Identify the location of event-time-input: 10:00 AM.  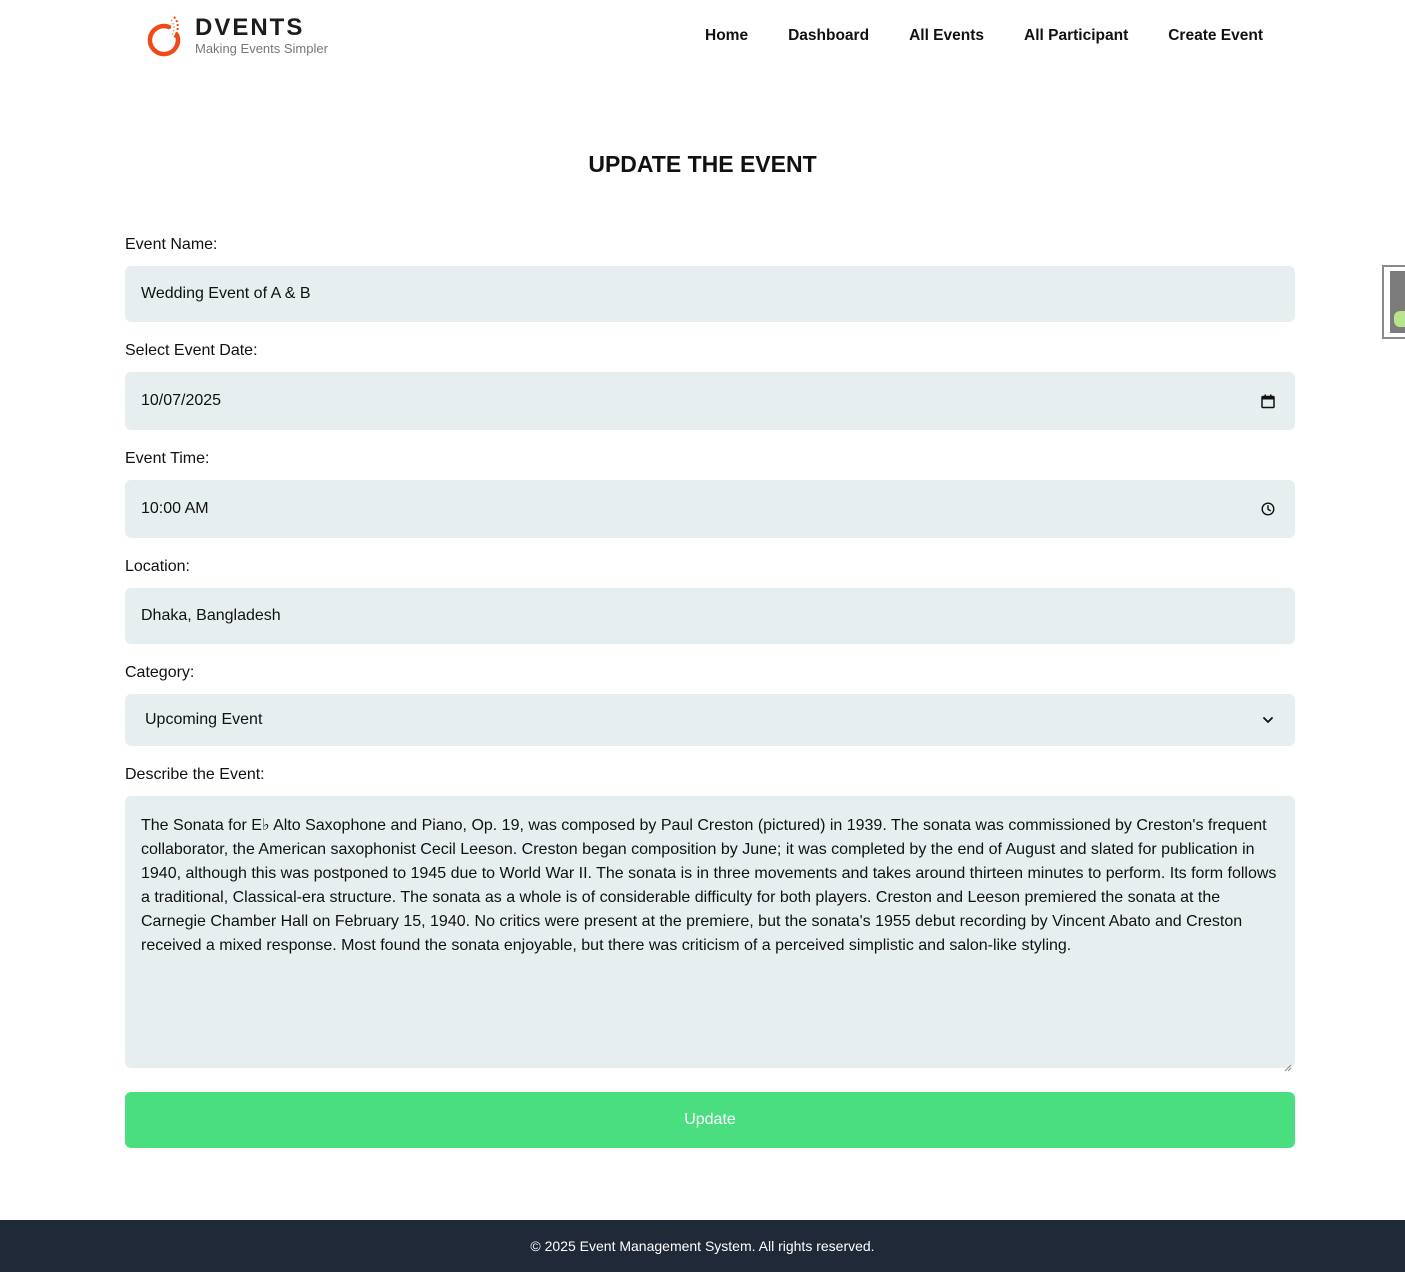
(710, 509).